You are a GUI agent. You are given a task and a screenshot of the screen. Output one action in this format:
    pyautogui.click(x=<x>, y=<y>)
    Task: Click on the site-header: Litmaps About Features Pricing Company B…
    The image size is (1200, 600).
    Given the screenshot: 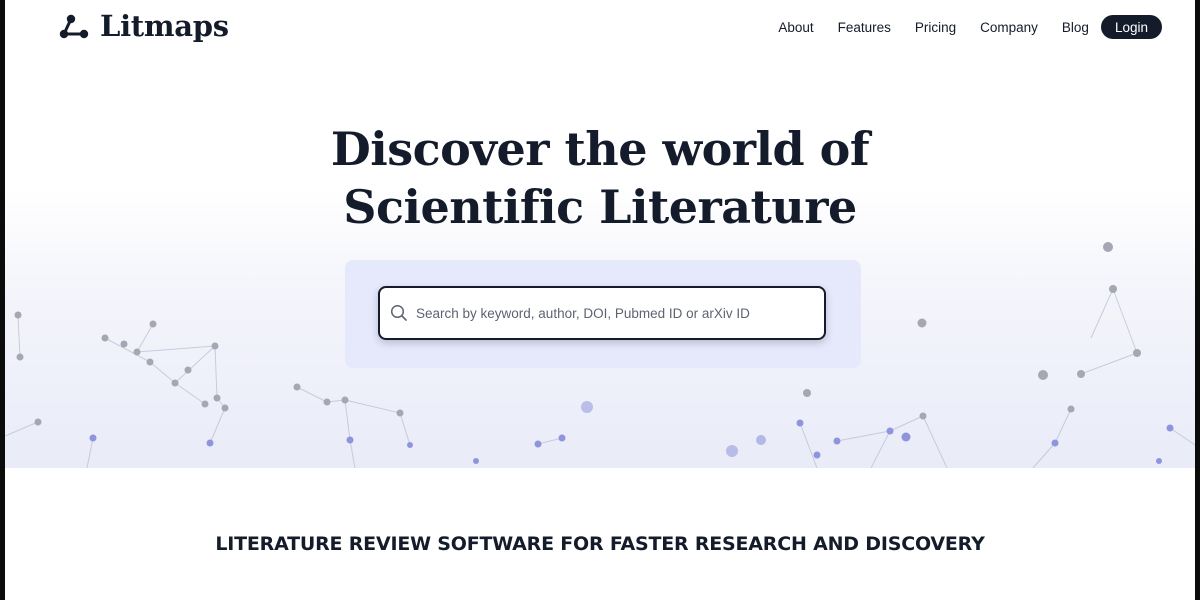 What is the action you would take?
    pyautogui.click(x=600, y=28)
    